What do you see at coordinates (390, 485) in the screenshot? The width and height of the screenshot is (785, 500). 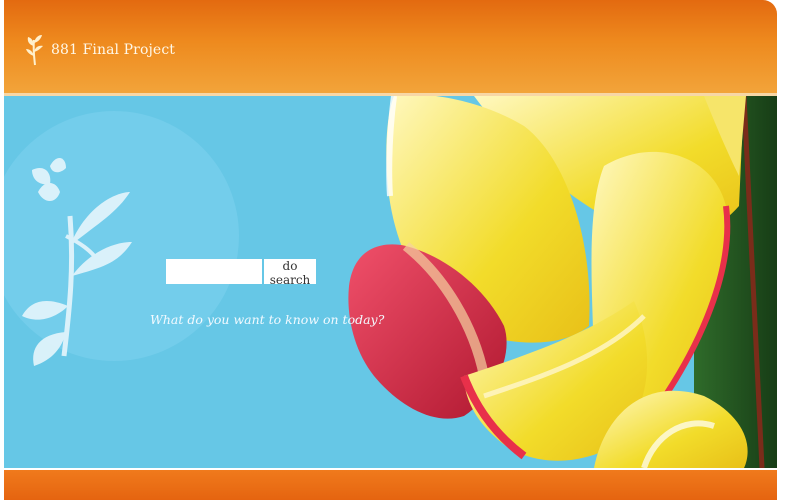 I see `site-footer` at bounding box center [390, 485].